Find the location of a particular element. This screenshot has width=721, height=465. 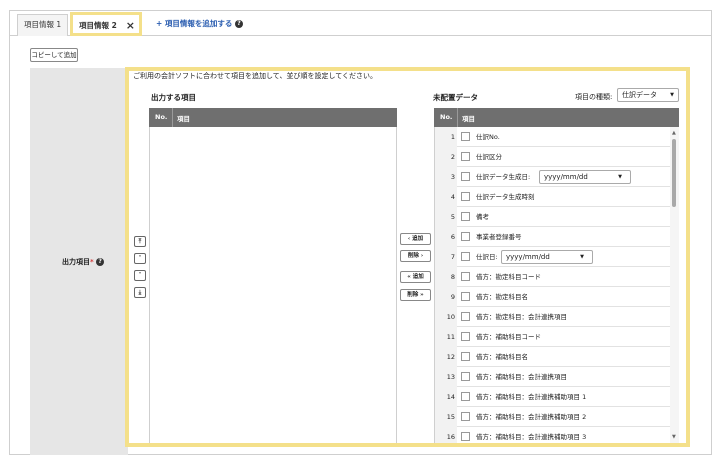

row-number: 9 is located at coordinates (446, 297).